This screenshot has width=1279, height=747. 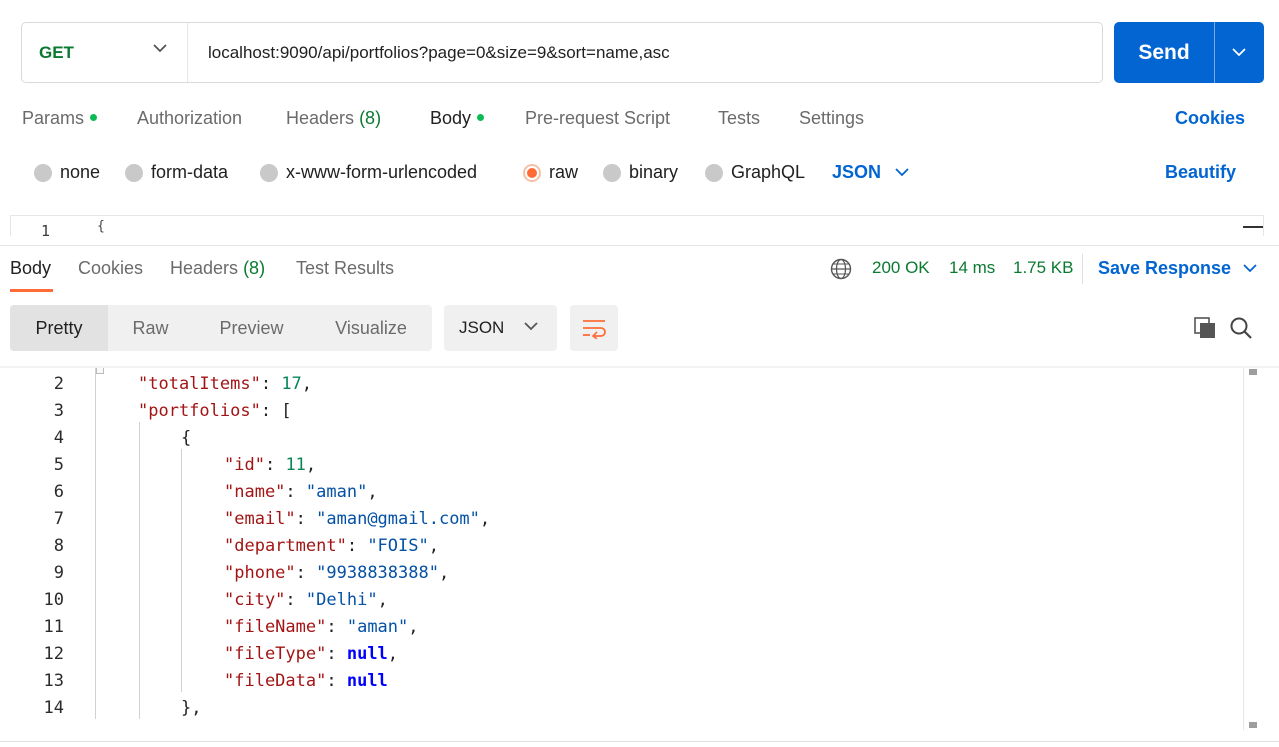 I want to click on radio-urlencoded: x-www-form-urlencoded, so click(x=368, y=172).